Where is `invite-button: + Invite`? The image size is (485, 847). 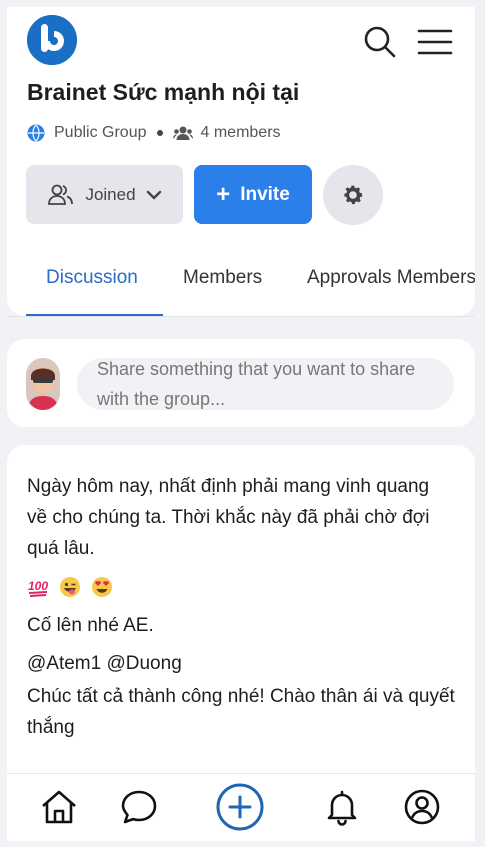 invite-button: + Invite is located at coordinates (253, 194).